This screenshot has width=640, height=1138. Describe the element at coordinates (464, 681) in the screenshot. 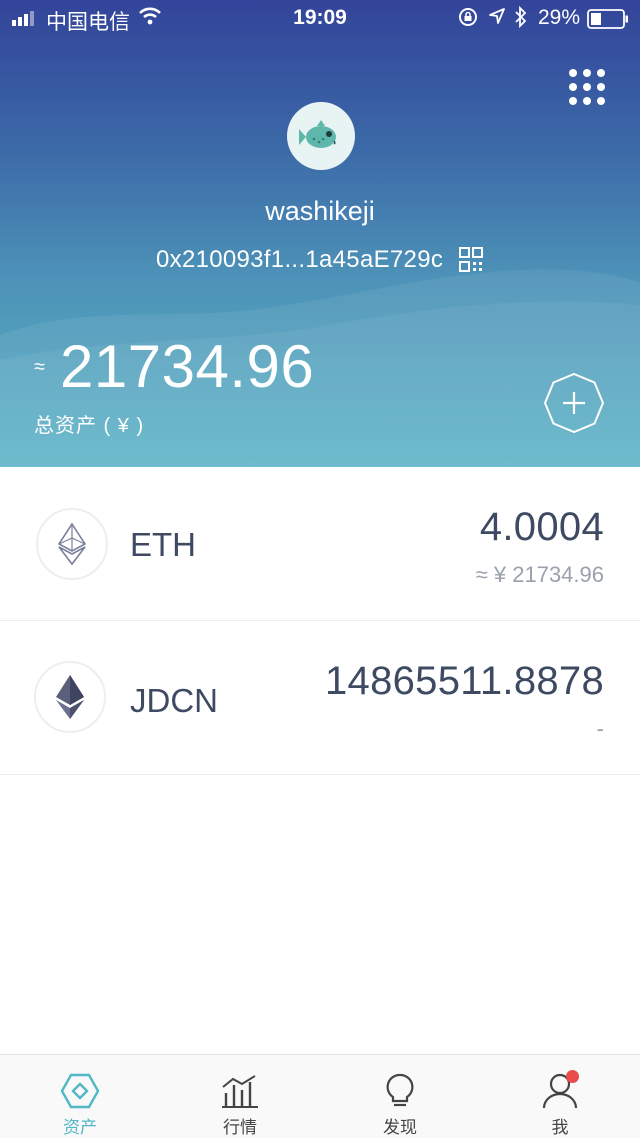

I see `token-amount: 14865511.8878` at that location.